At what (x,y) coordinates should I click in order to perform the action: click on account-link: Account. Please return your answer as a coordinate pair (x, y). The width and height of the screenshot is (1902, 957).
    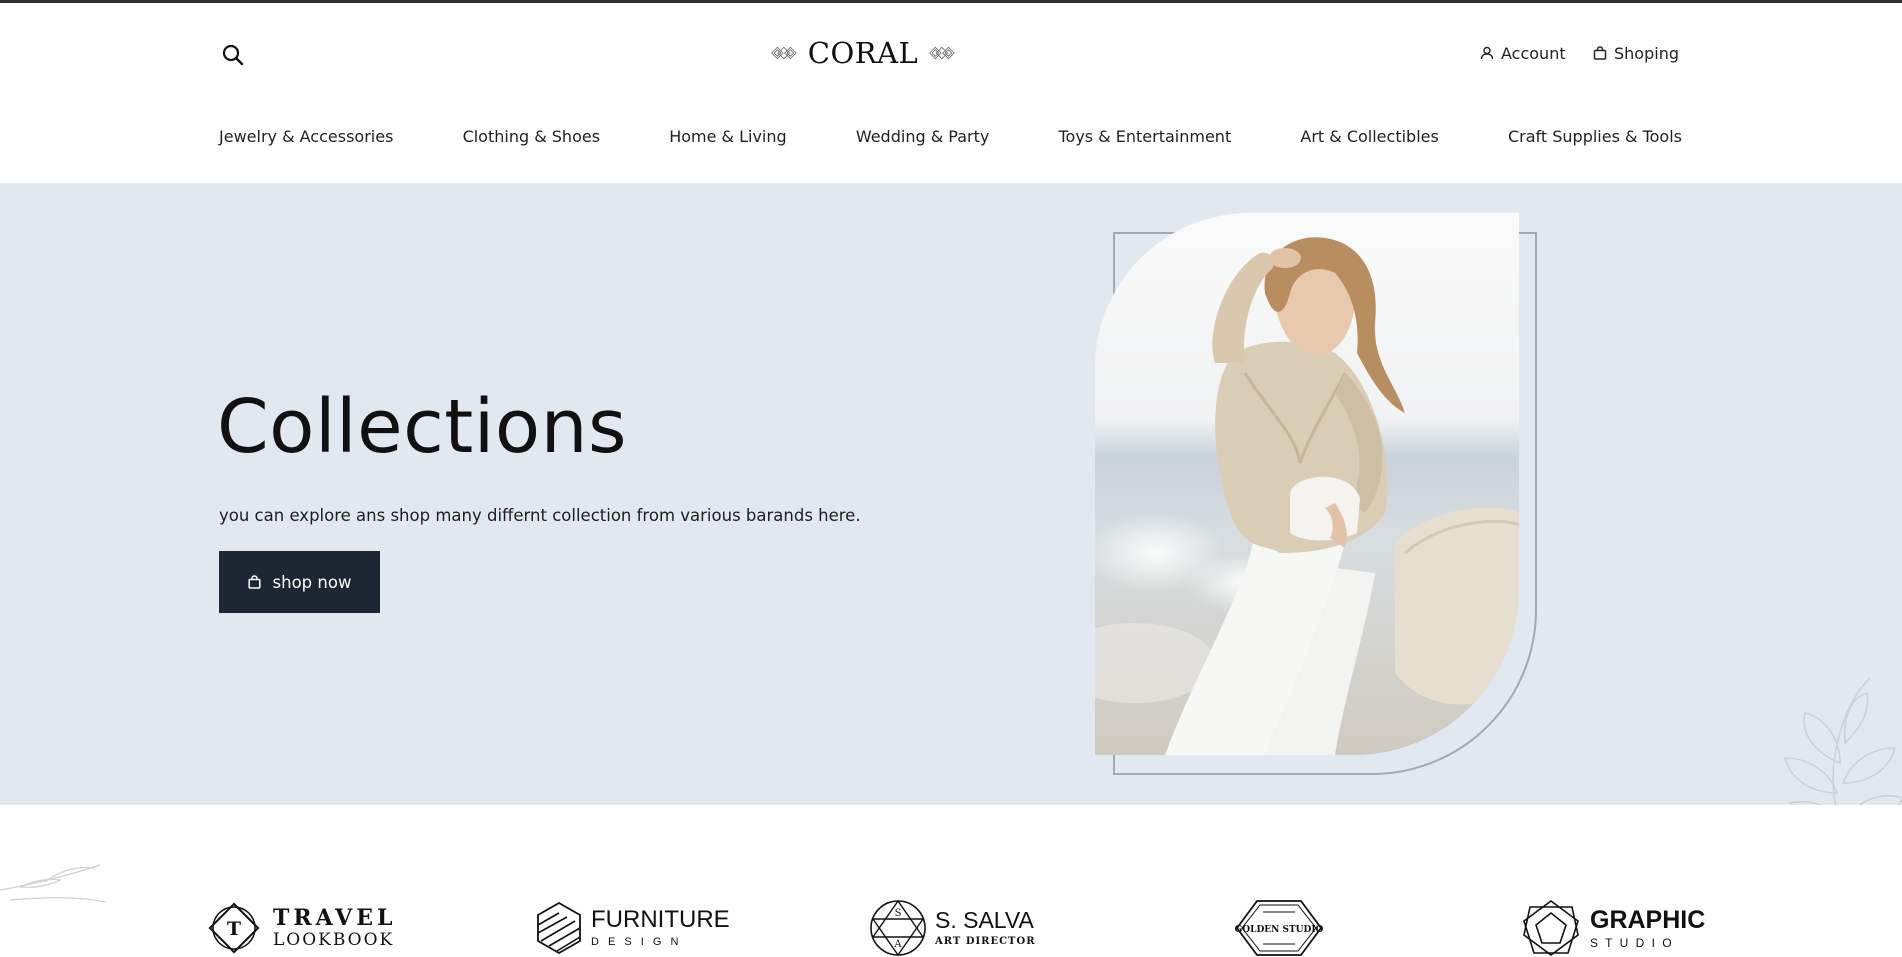
    Looking at the image, I should click on (1523, 53).